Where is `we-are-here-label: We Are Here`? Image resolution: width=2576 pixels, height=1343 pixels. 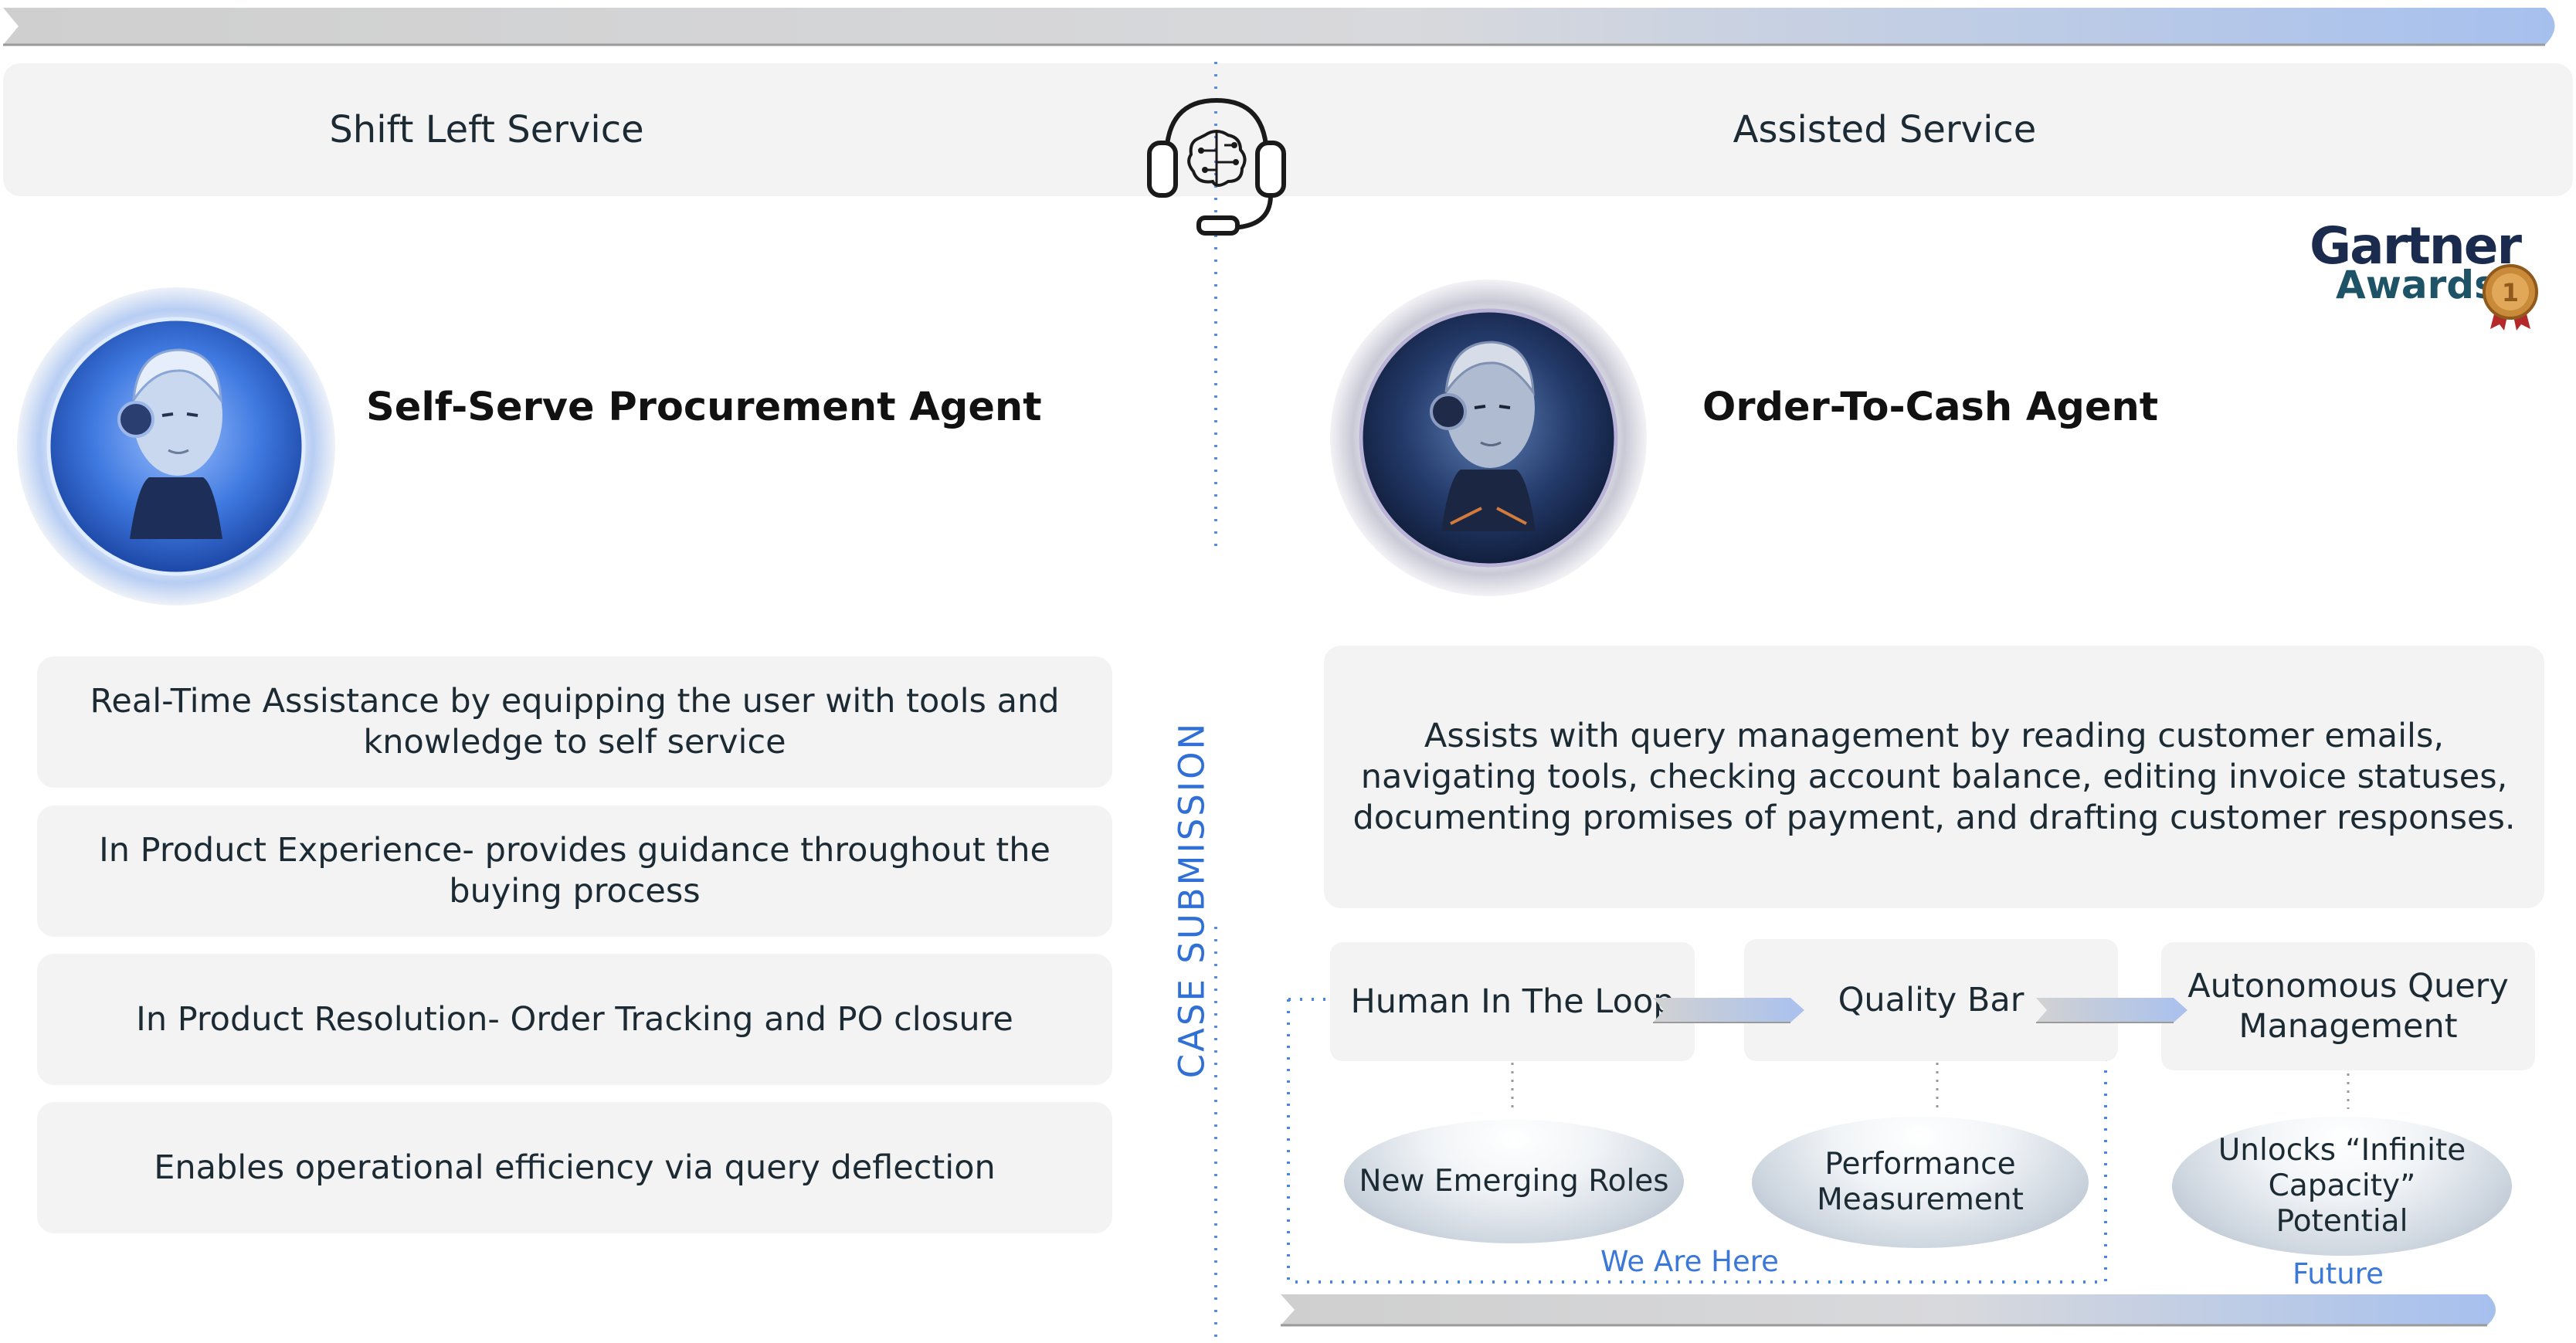 we-are-here-label: We Are Here is located at coordinates (1690, 1262).